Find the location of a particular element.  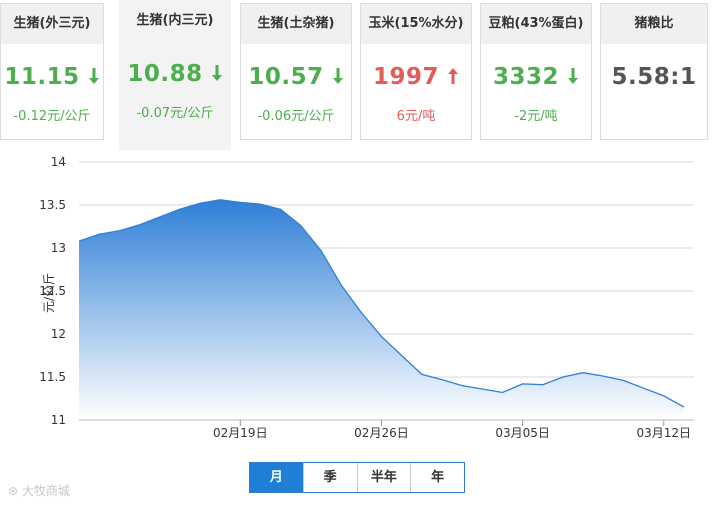

watermark-text: 大牧商城 is located at coordinates (45, 491).